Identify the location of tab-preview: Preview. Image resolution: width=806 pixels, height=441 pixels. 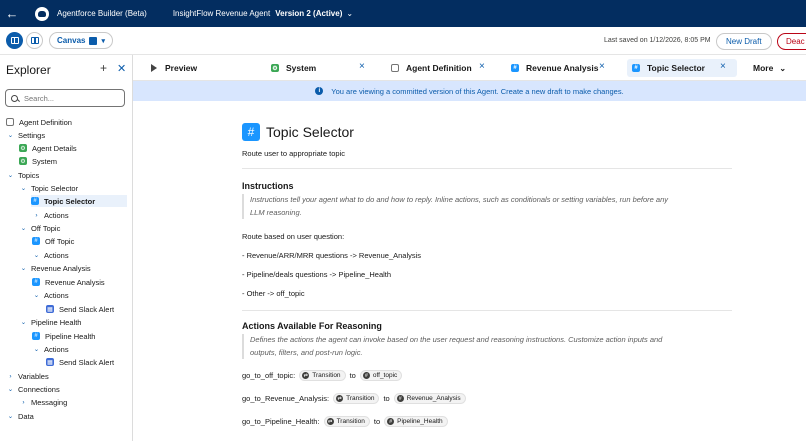
(174, 68).